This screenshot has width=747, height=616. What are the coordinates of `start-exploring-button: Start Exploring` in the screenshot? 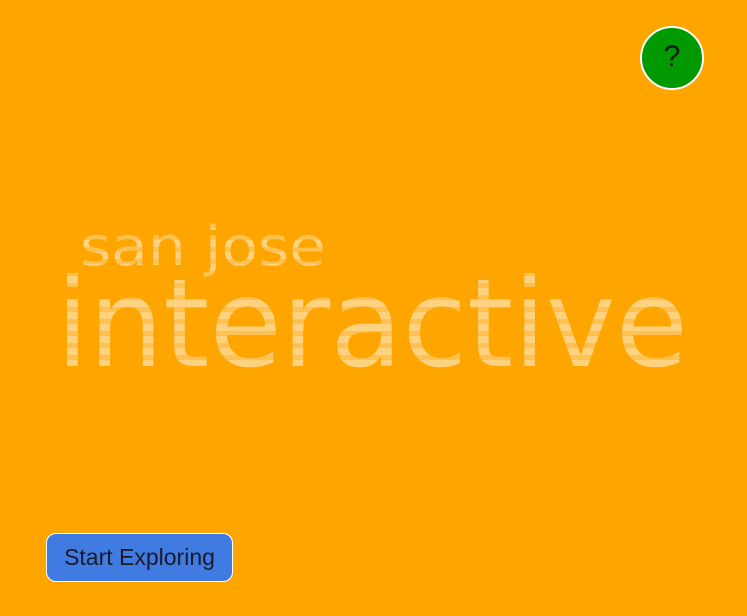 It's located at (139, 557).